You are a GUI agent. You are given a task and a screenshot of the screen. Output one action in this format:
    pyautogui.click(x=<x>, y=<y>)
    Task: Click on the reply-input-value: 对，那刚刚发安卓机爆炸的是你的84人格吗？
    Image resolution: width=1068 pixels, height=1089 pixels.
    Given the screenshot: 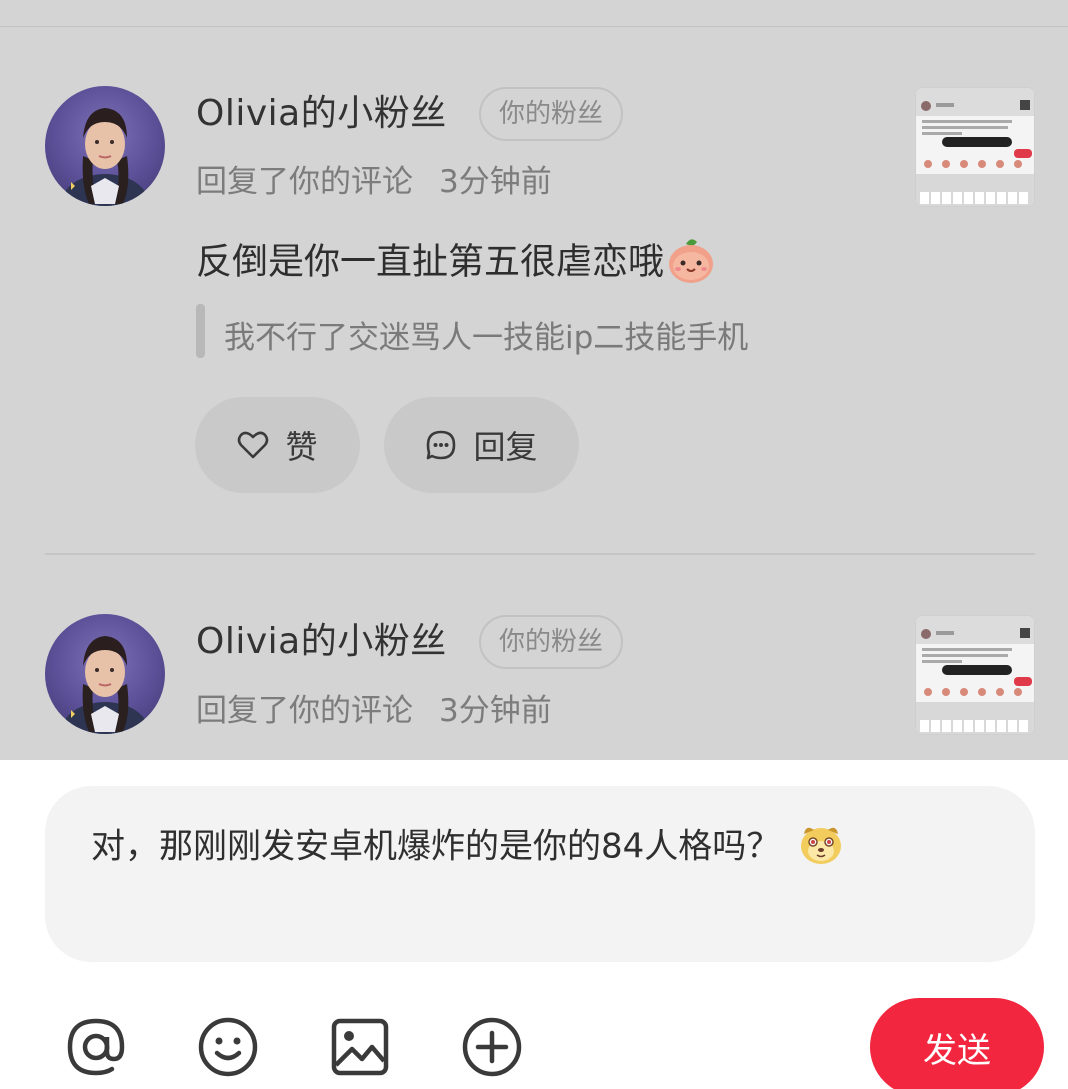 What is the action you would take?
    pyautogui.click(x=436, y=846)
    